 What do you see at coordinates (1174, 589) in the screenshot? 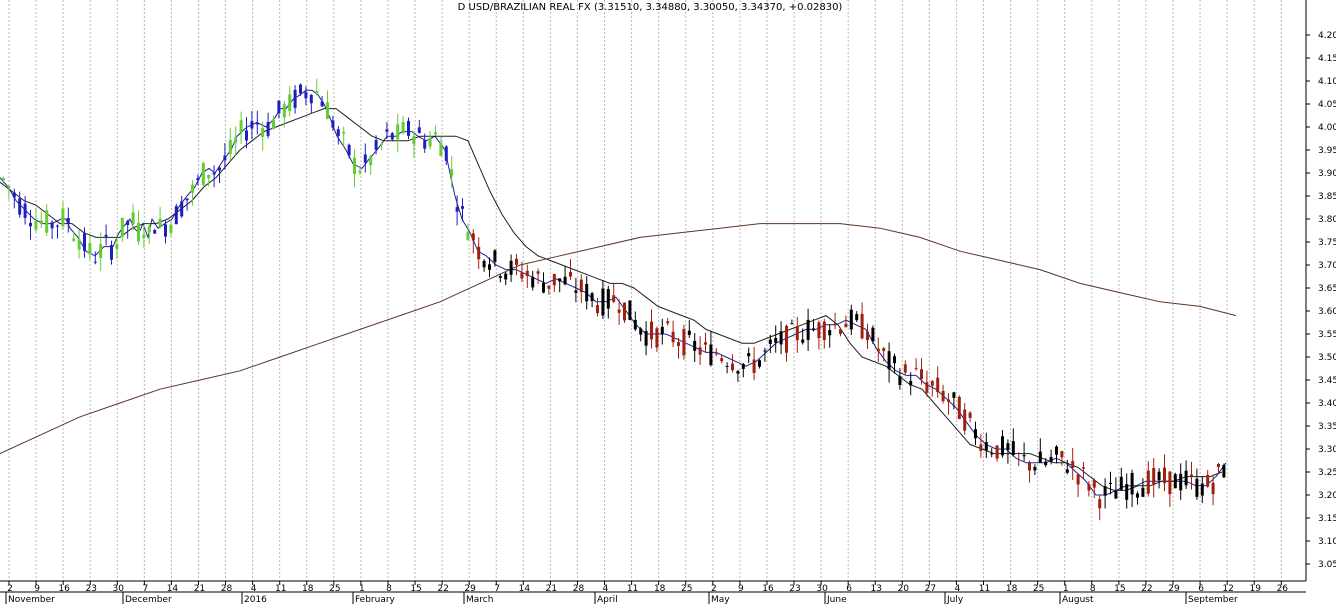
I see `x-day-tick-label: 29` at bounding box center [1174, 589].